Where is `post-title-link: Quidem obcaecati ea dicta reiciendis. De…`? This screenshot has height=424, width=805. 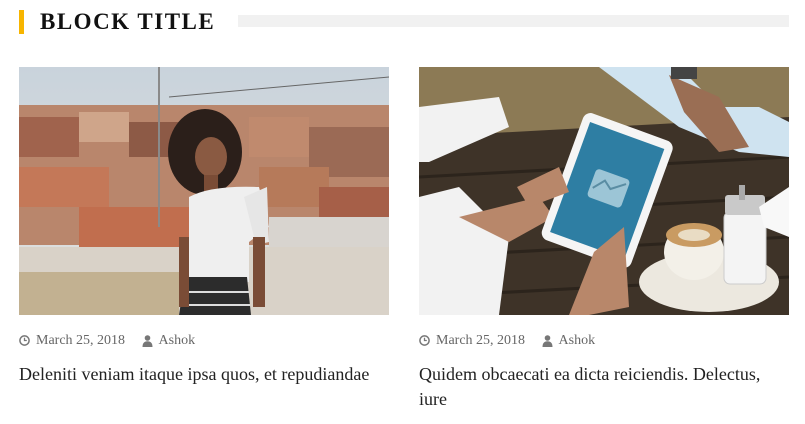 post-title-link: Quidem obcaecati ea dicta reiciendis. De… is located at coordinates (604, 387).